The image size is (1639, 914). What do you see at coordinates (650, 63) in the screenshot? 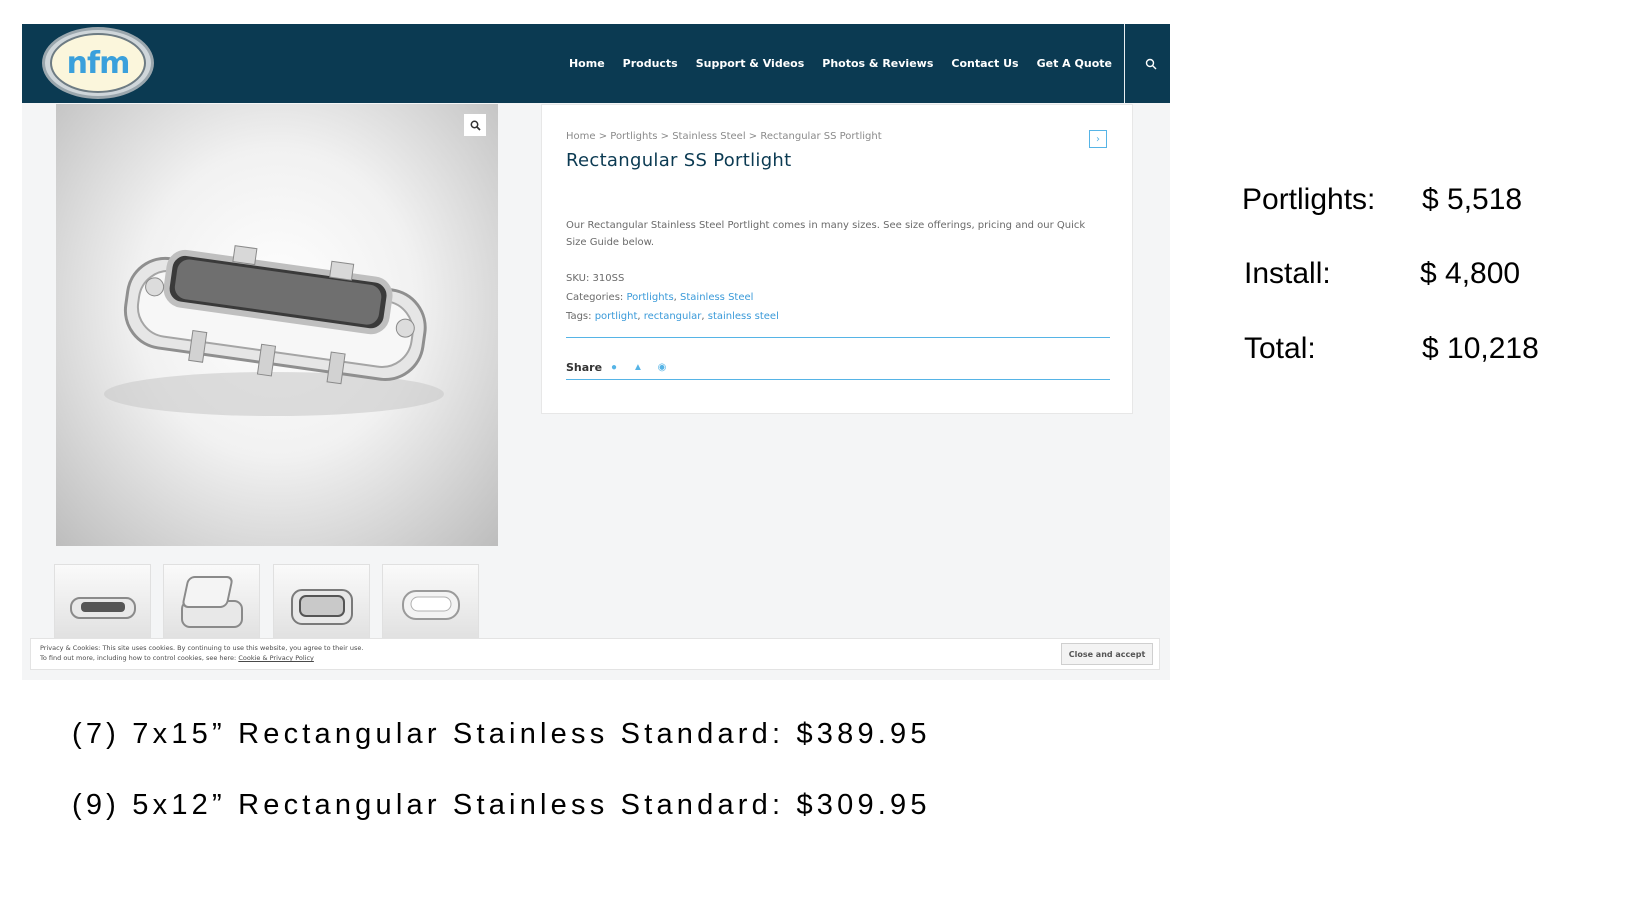
I see `nav-products: Products` at bounding box center [650, 63].